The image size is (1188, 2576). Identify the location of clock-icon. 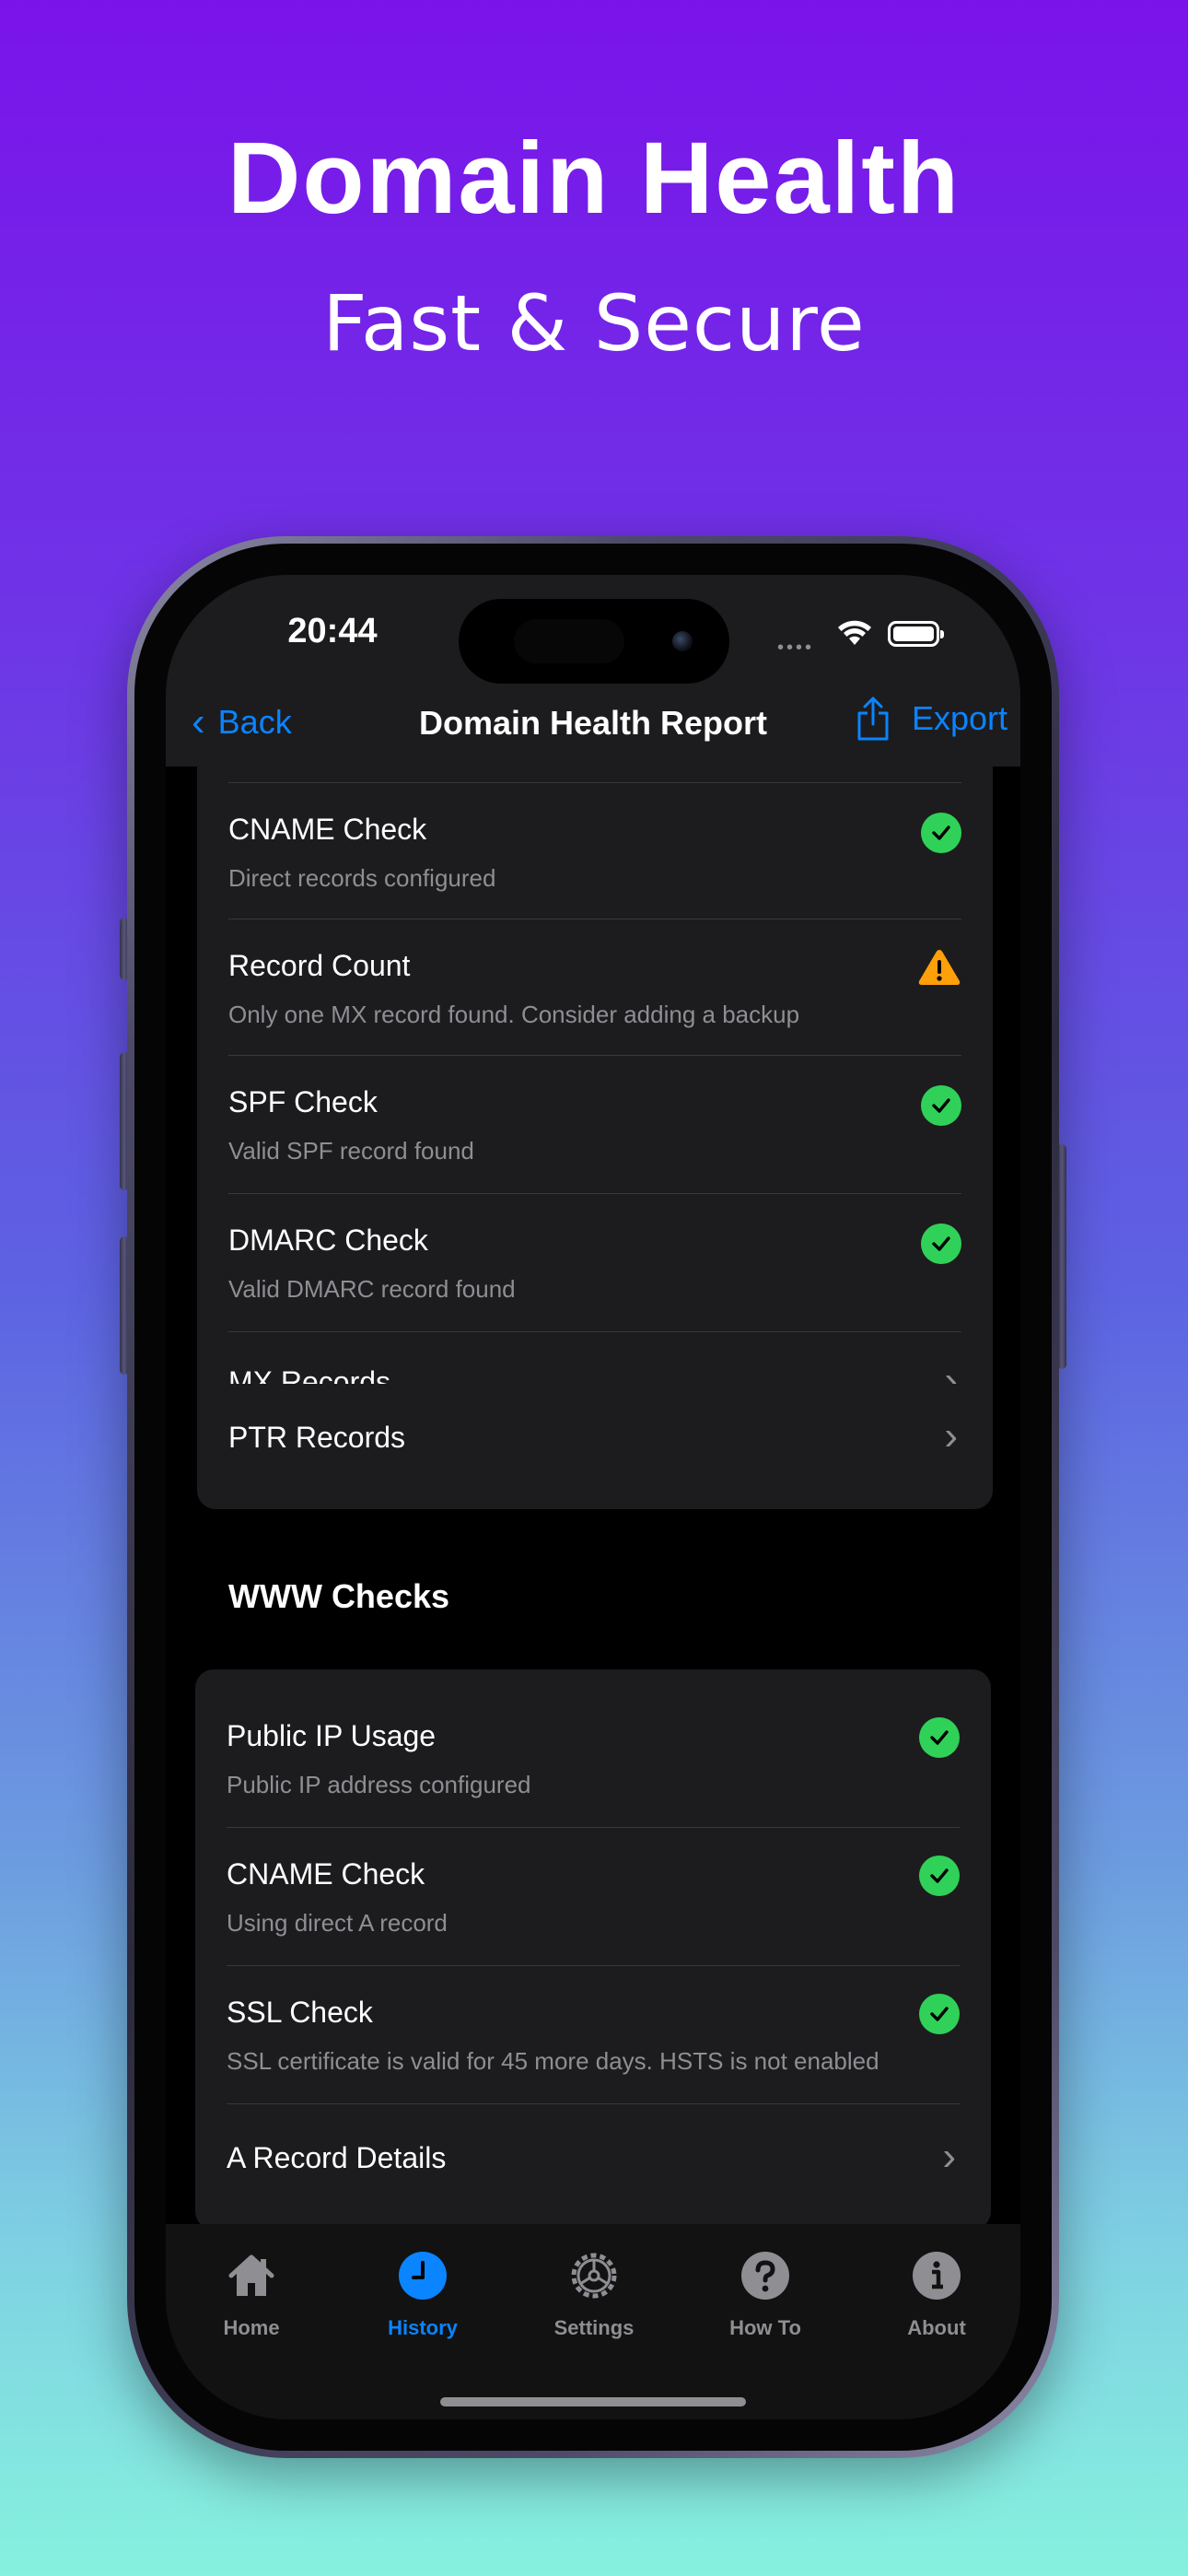
(423, 2276).